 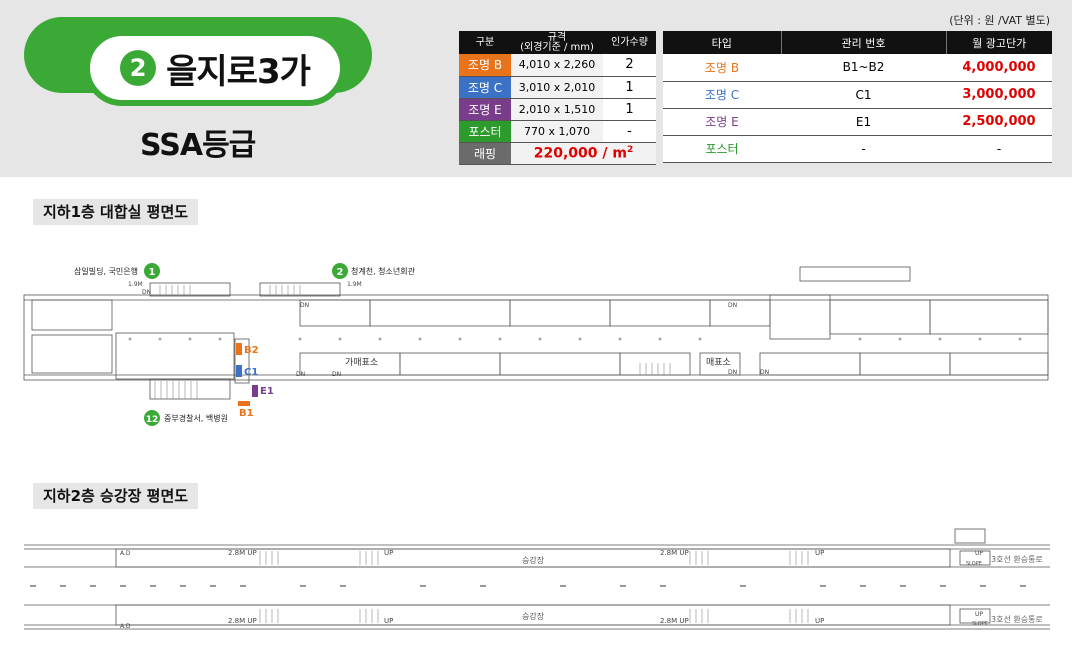 I want to click on exit-1-label: 삼일빌딩, 국민은행, so click(x=106, y=271).